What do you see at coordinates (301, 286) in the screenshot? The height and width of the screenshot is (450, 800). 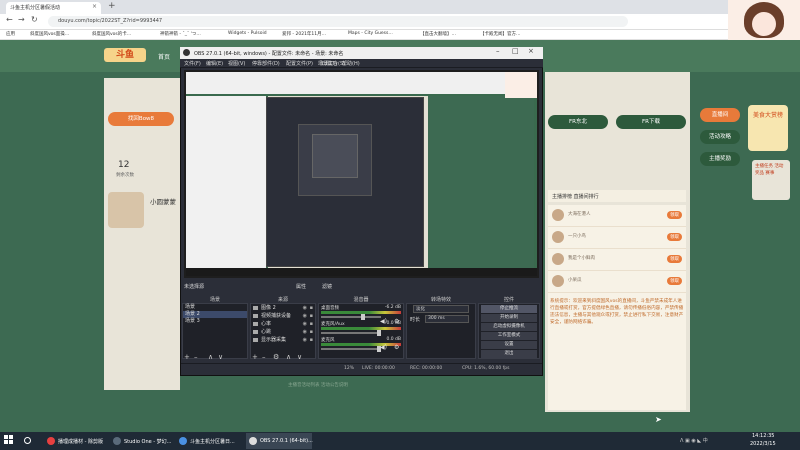 I see `properties-button: 属性` at bounding box center [301, 286].